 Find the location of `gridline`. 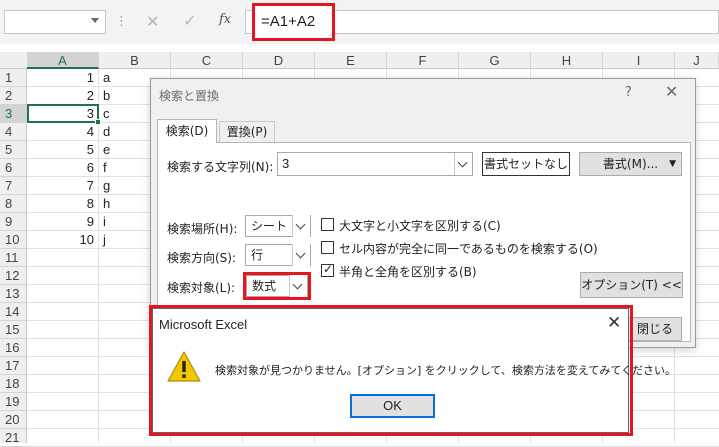

gridline is located at coordinates (98, 256).